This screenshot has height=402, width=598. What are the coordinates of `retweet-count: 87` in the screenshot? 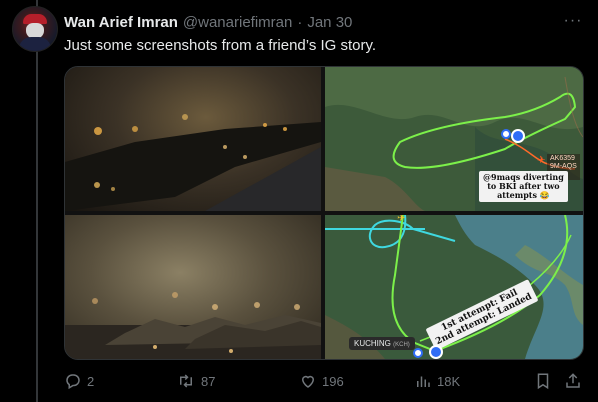 It's located at (208, 381).